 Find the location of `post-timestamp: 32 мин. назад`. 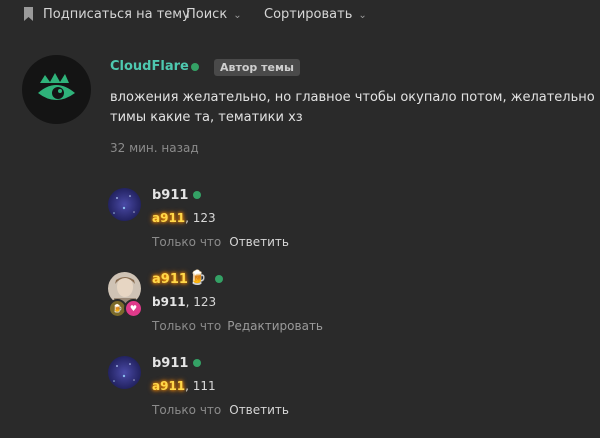

post-timestamp: 32 мин. назад is located at coordinates (154, 148).